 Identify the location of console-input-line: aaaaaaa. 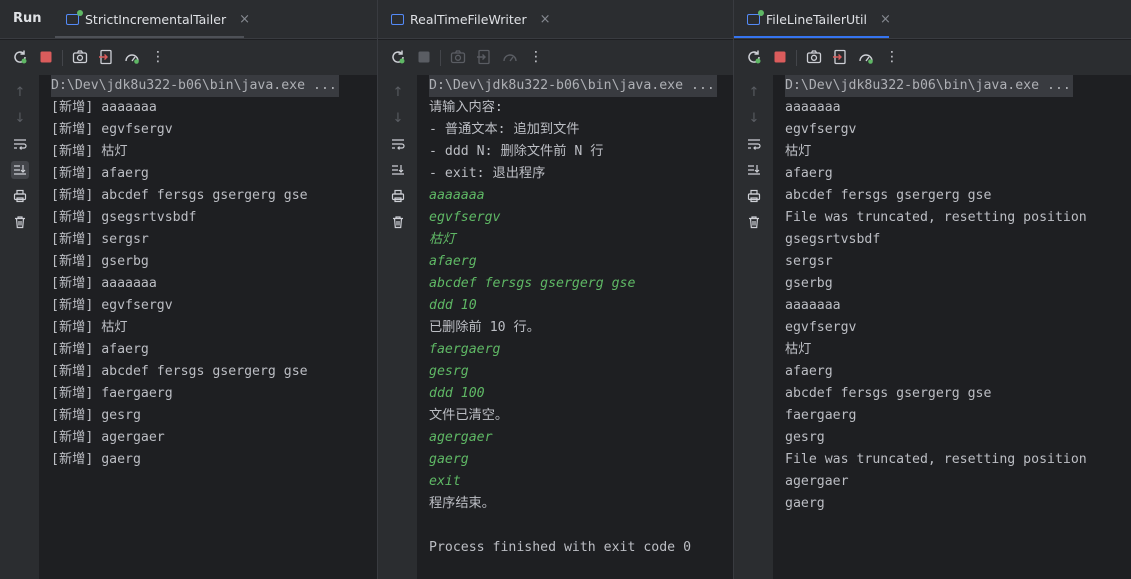
(457, 195).